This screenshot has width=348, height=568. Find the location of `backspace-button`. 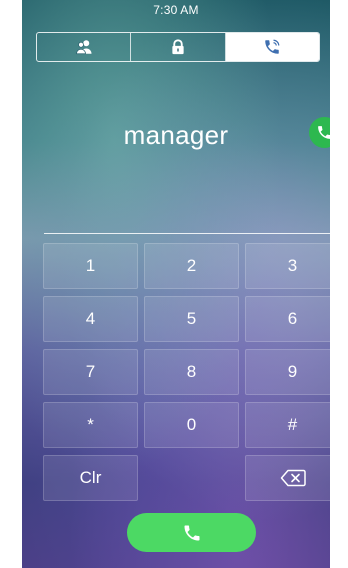

backspace-button is located at coordinates (287, 478).